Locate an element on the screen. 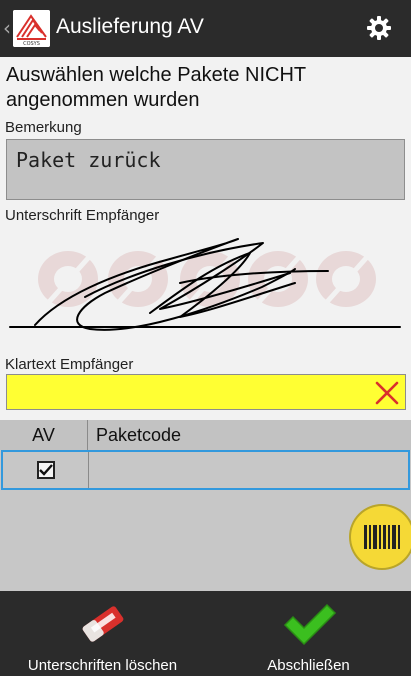  klartext-field is located at coordinates (206, 392).